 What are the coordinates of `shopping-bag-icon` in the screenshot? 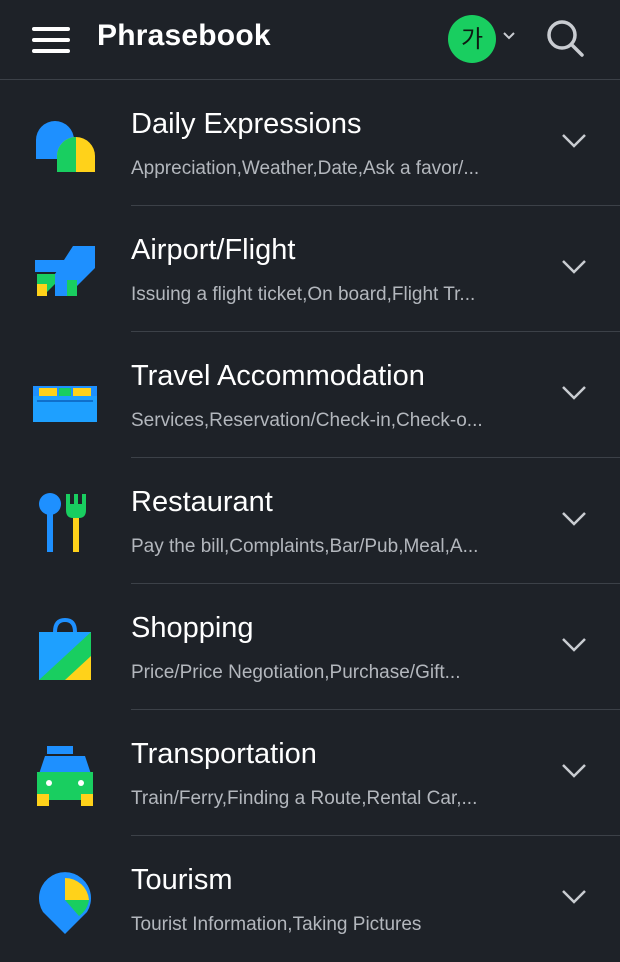 It's located at (65, 649).